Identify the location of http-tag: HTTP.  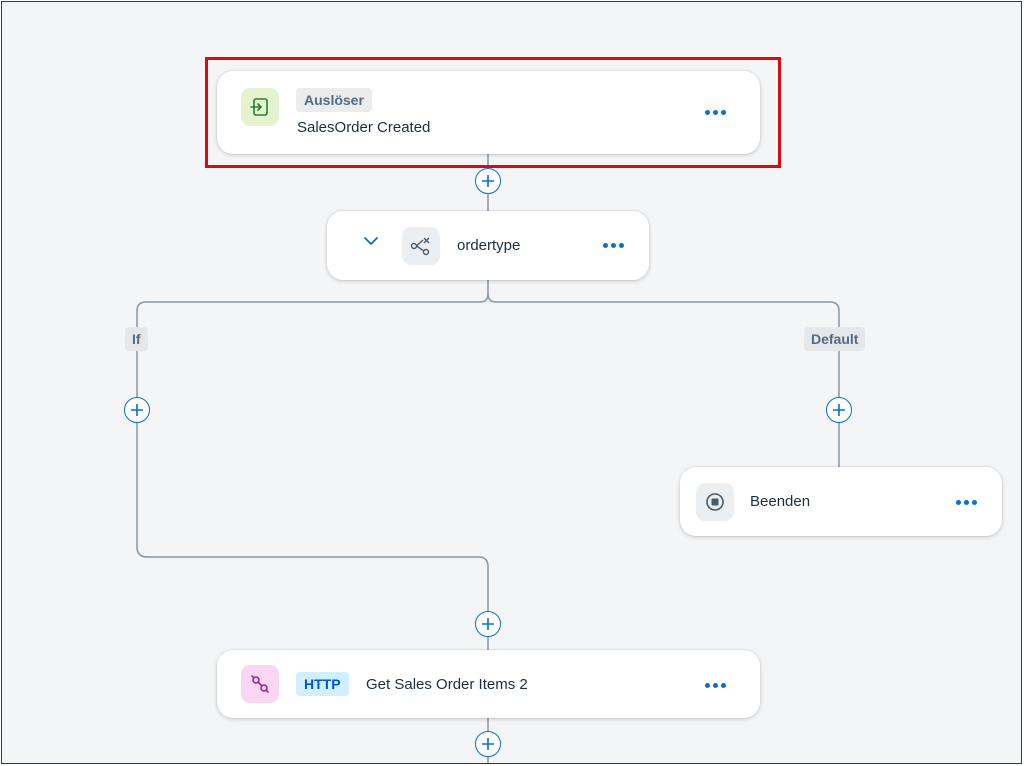
(322, 684).